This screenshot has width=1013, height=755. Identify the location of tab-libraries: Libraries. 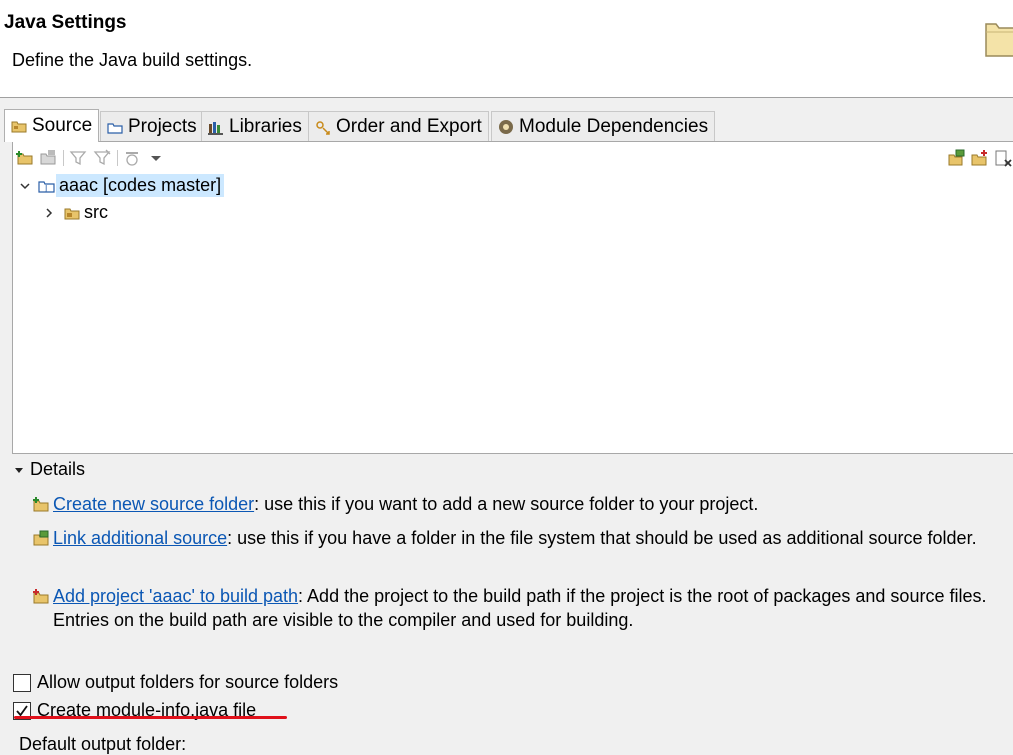
(255, 126).